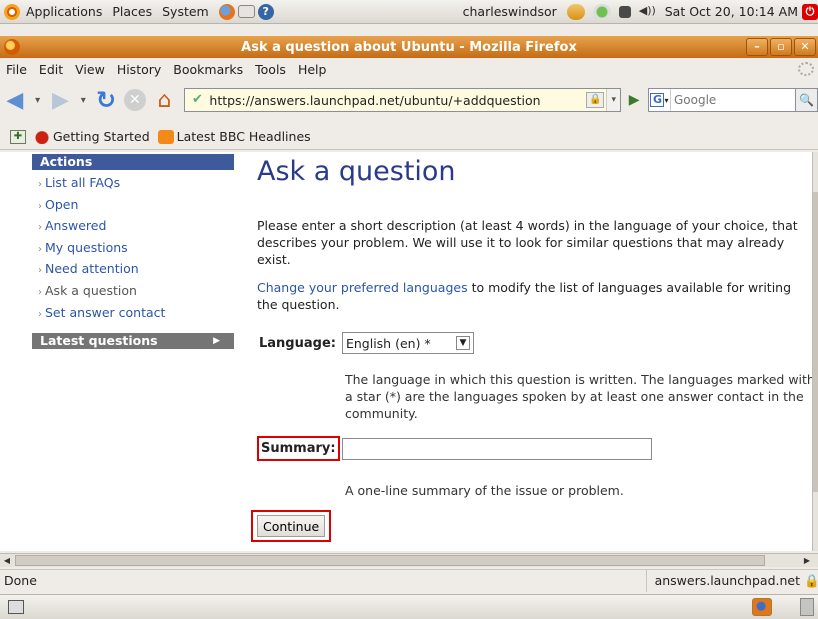  I want to click on menu-help: Help, so click(312, 69).